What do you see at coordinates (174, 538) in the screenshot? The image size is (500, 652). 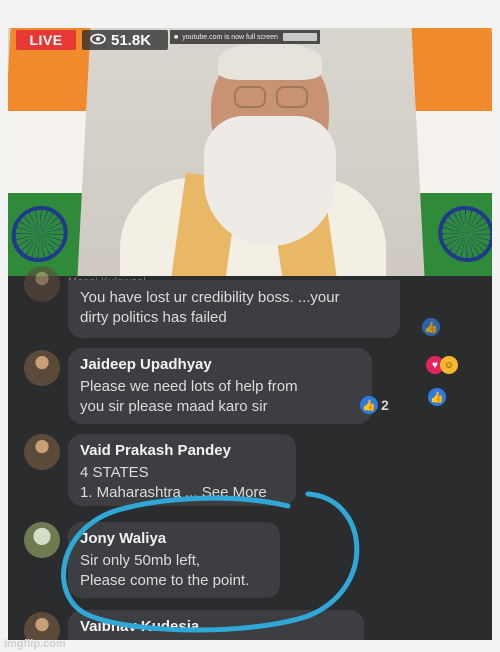 I see `commenter-name: Jony Waliya` at bounding box center [174, 538].